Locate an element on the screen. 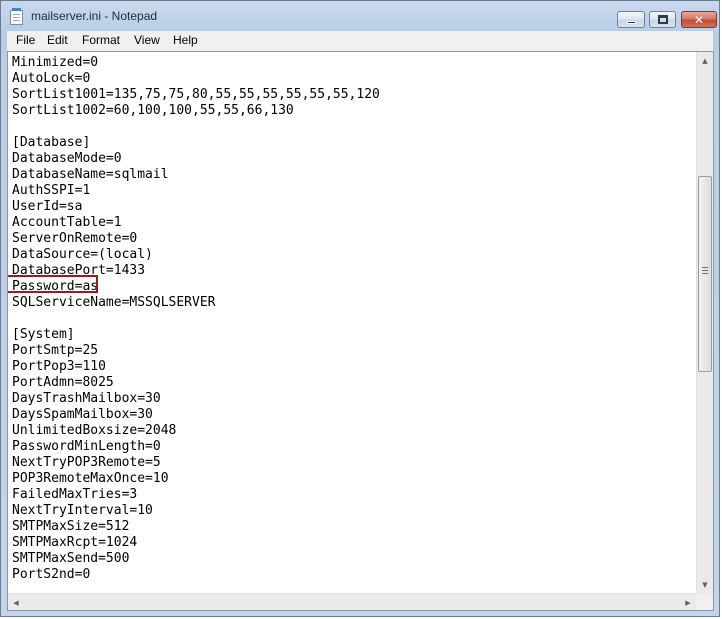  close-icon: ✕ is located at coordinates (699, 19).